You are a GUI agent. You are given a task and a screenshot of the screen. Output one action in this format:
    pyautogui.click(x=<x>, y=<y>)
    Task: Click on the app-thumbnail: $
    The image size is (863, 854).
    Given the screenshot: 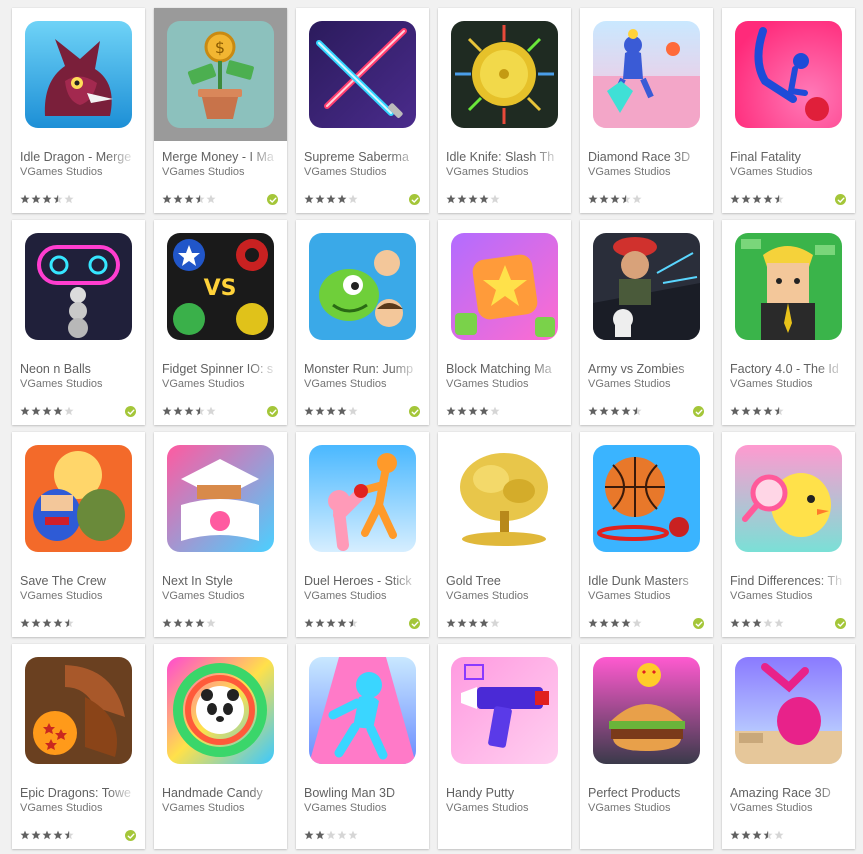 What is the action you would take?
    pyautogui.click(x=220, y=74)
    